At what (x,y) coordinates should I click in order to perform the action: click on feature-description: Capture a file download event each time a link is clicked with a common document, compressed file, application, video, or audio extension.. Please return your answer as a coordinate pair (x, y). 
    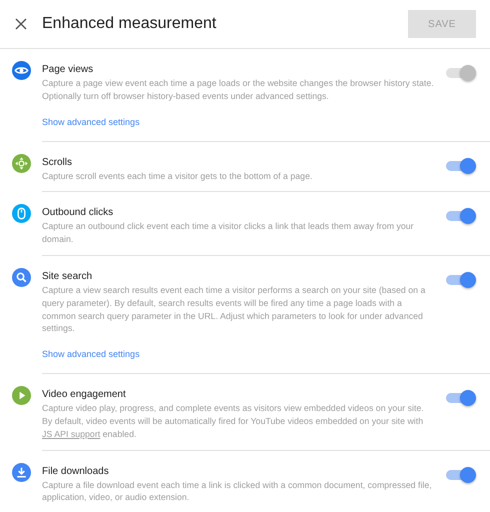
    Looking at the image, I should click on (237, 491).